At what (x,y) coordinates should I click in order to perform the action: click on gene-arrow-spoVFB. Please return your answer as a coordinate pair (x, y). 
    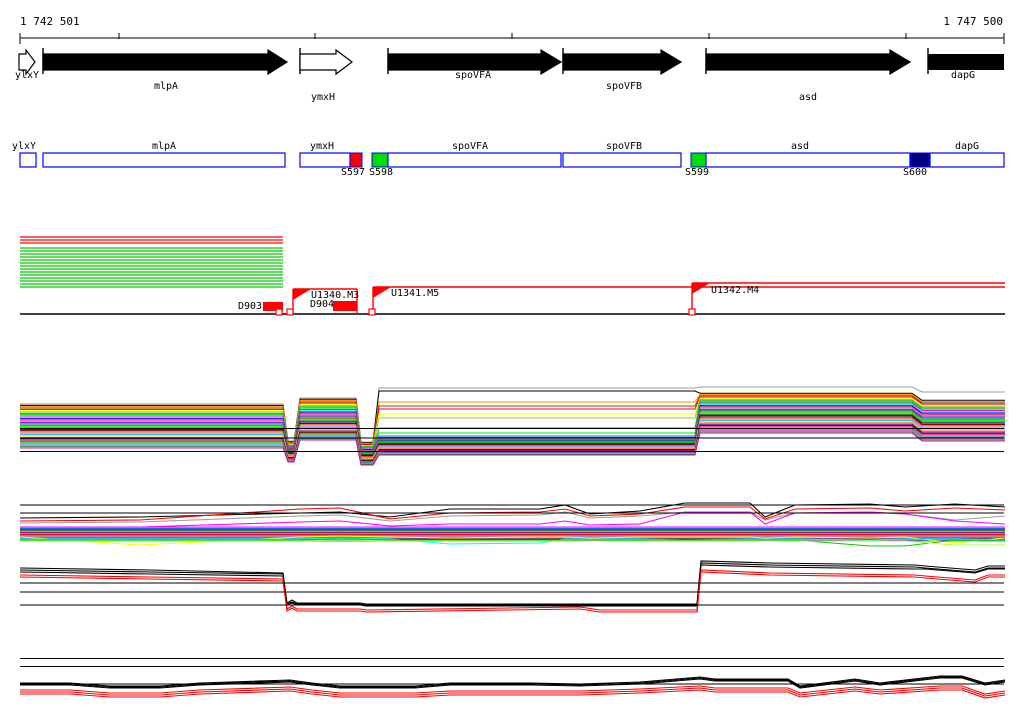
    Looking at the image, I should click on (622, 62).